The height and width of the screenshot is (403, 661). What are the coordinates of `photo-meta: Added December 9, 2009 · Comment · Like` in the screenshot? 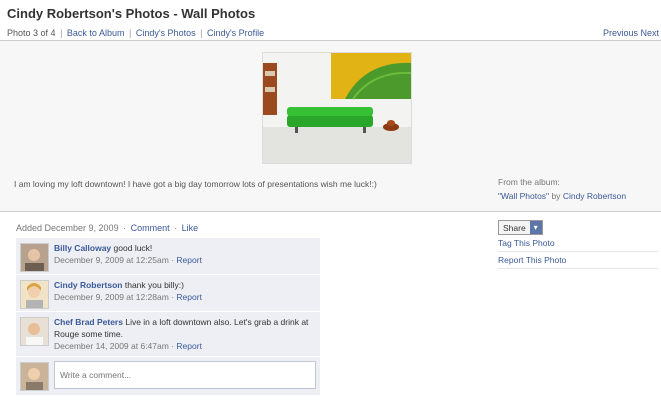 It's located at (107, 228).